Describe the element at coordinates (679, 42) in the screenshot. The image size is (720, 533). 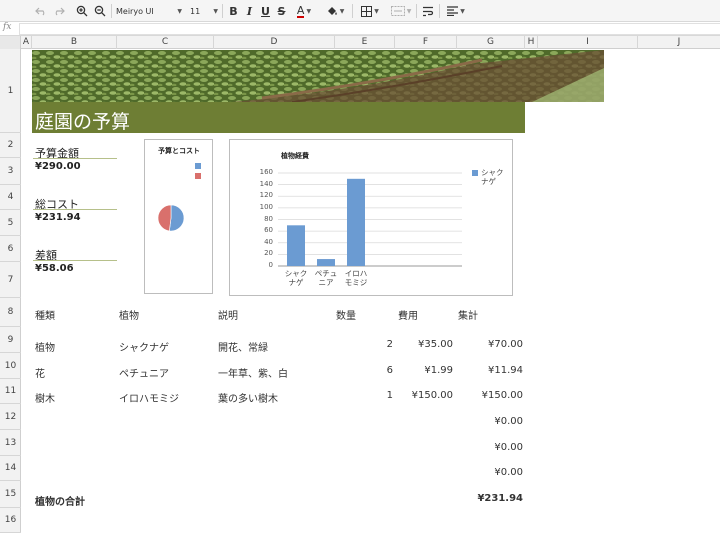
I see `column-header: J` at that location.